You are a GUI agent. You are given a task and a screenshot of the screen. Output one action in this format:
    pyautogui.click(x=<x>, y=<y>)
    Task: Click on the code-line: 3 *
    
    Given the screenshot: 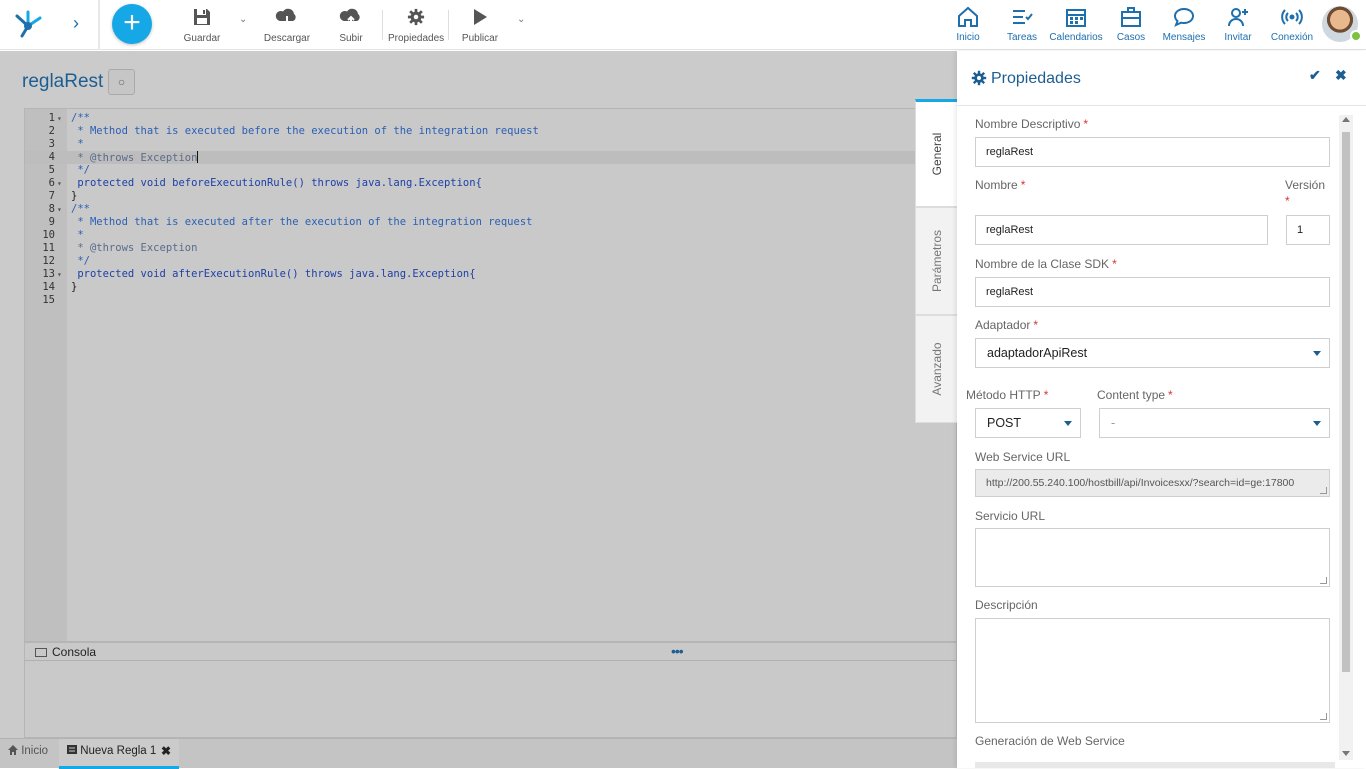 What is the action you would take?
    pyautogui.click(x=490, y=144)
    